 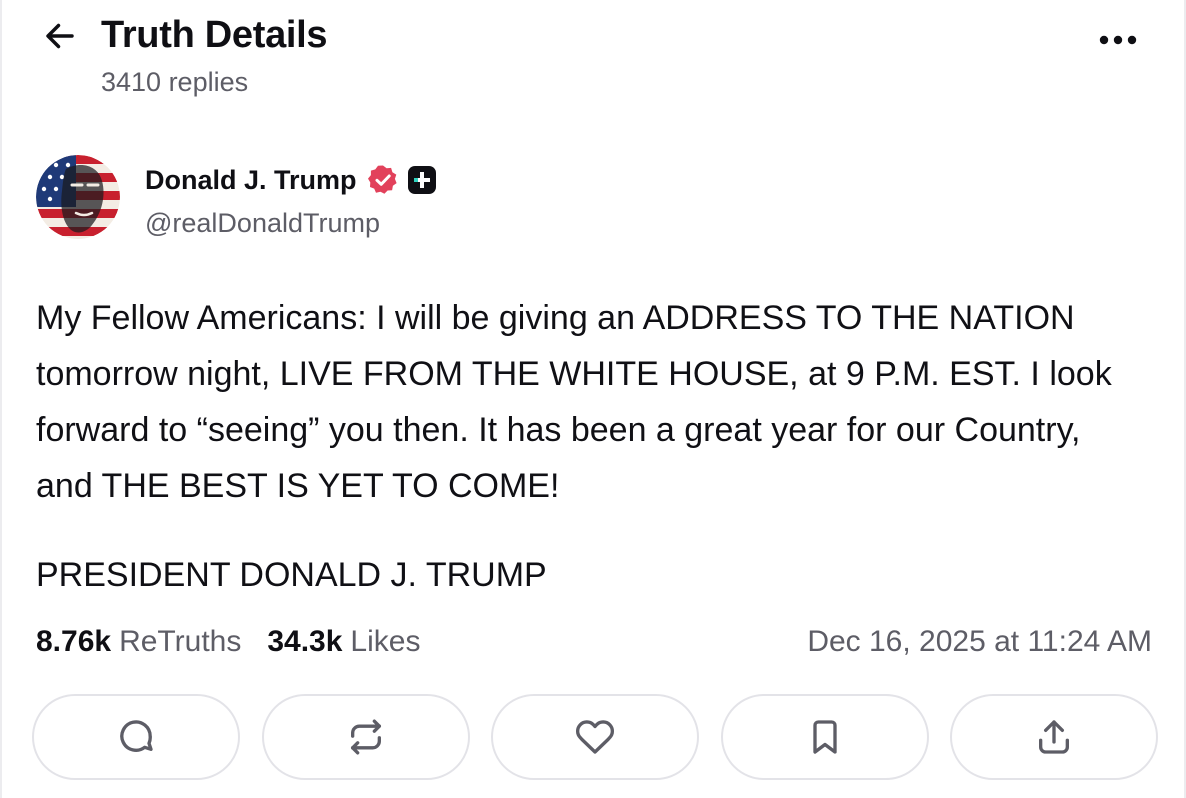 What do you see at coordinates (343, 642) in the screenshot?
I see `likes-stat: 34.3k Likes` at bounding box center [343, 642].